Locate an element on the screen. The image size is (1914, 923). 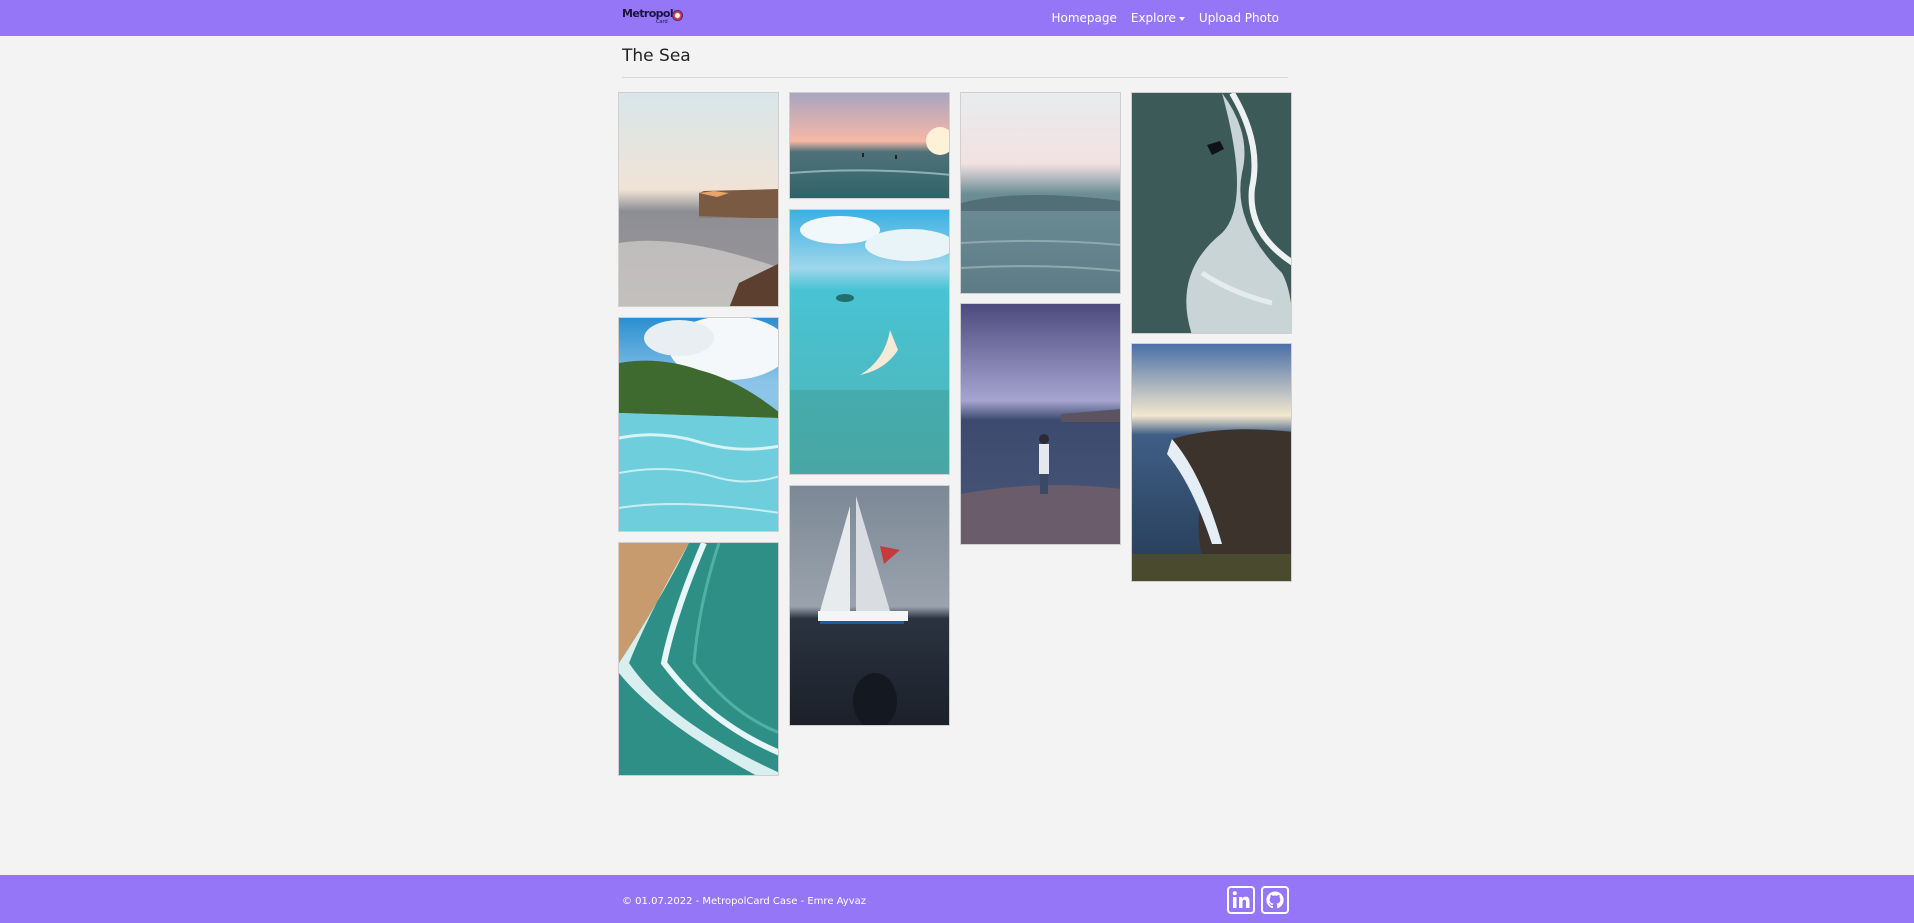
photo-man-on-rock is located at coordinates (1040, 424).